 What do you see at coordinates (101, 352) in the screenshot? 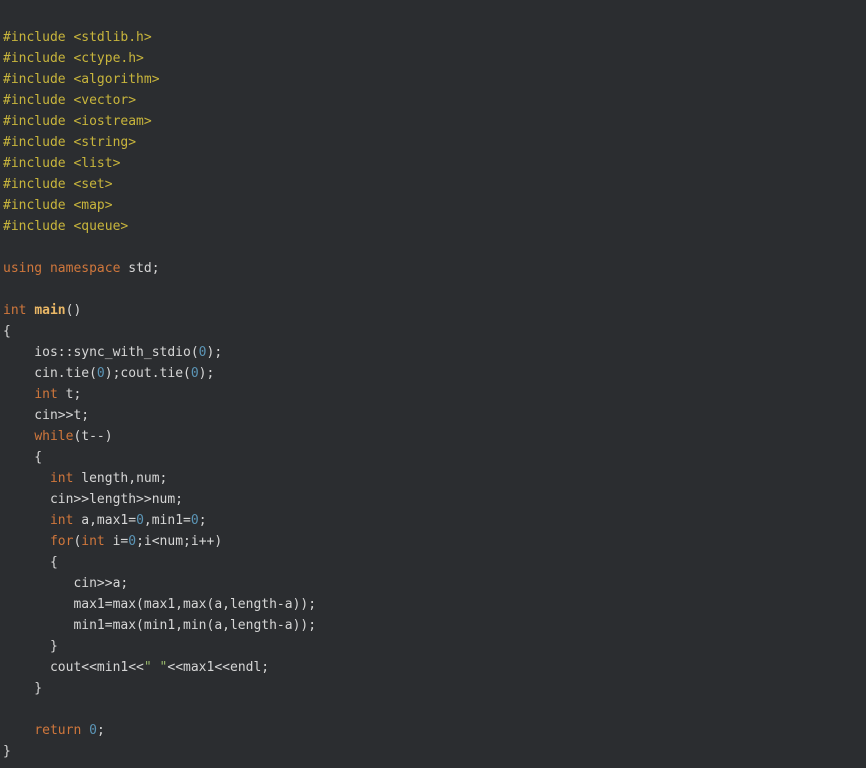
I see `code-token: ios::sync_with_stdio(` at bounding box center [101, 352].